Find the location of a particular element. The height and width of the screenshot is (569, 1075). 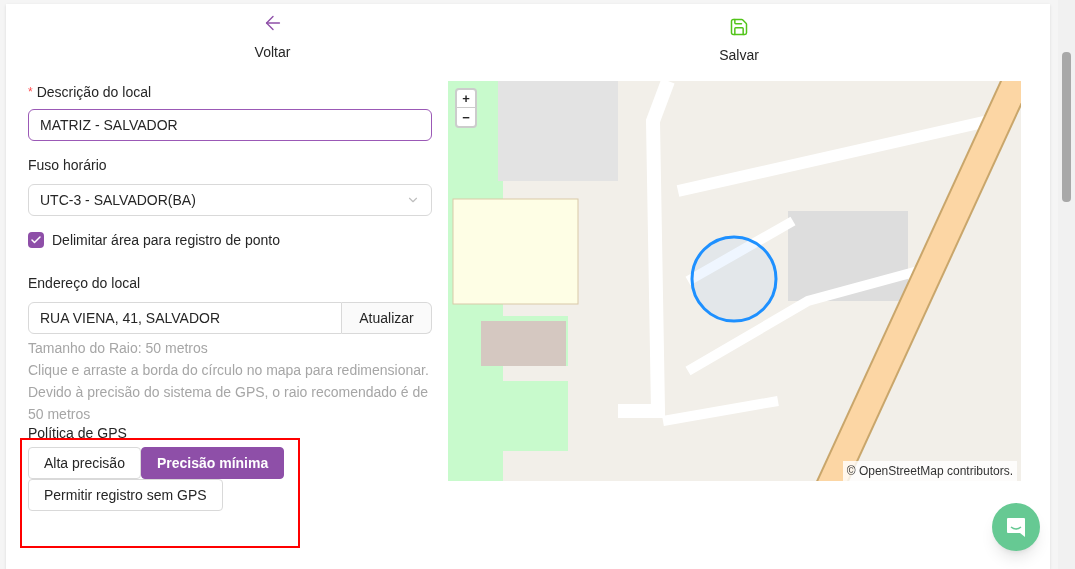

checkbox-label: Delimitar área para registro de ponto is located at coordinates (166, 240).